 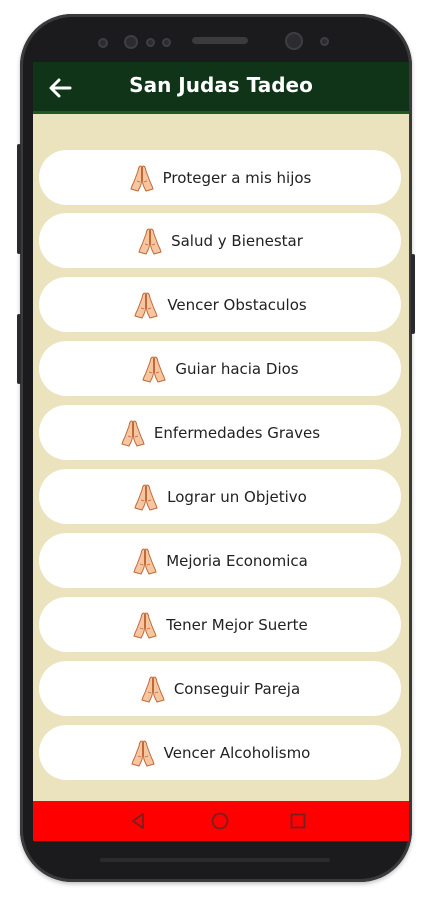 I want to click on triangle-back-icon, so click(x=138, y=821).